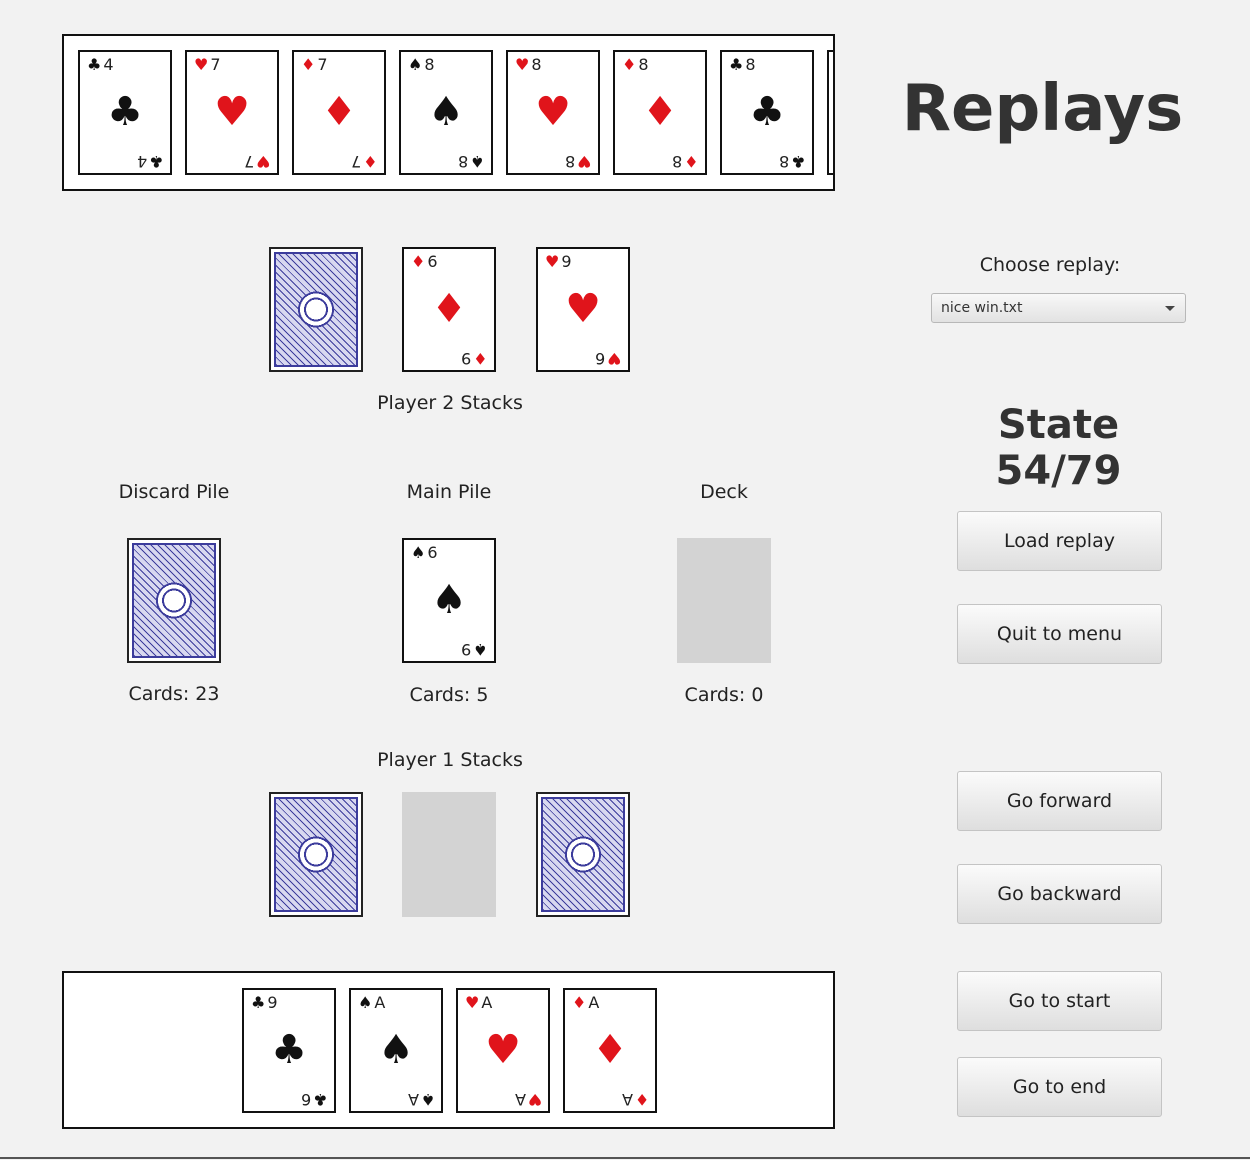 Image resolution: width=1250 pixels, height=1160 pixels. Describe the element at coordinates (1059, 1001) in the screenshot. I see `go-to-start-button: Go to start` at that location.